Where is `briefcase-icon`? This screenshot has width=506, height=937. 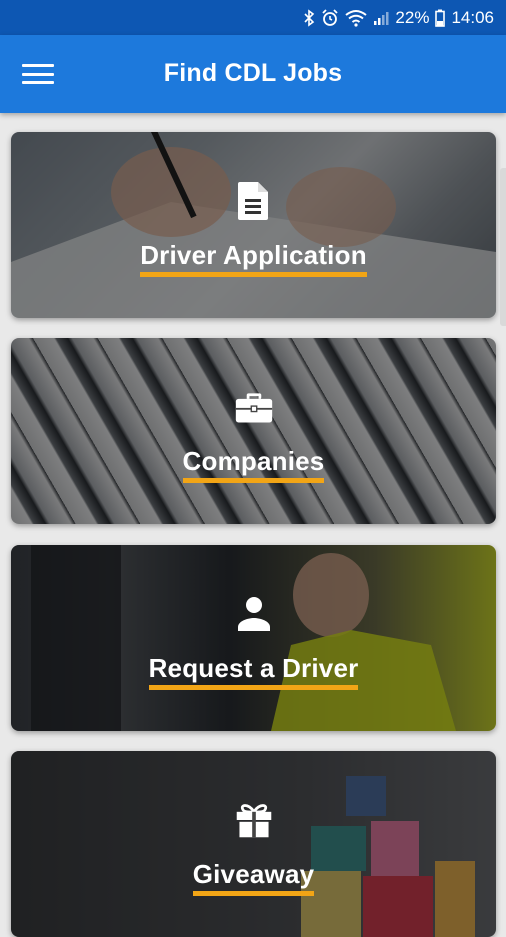
briefcase-icon is located at coordinates (253, 407).